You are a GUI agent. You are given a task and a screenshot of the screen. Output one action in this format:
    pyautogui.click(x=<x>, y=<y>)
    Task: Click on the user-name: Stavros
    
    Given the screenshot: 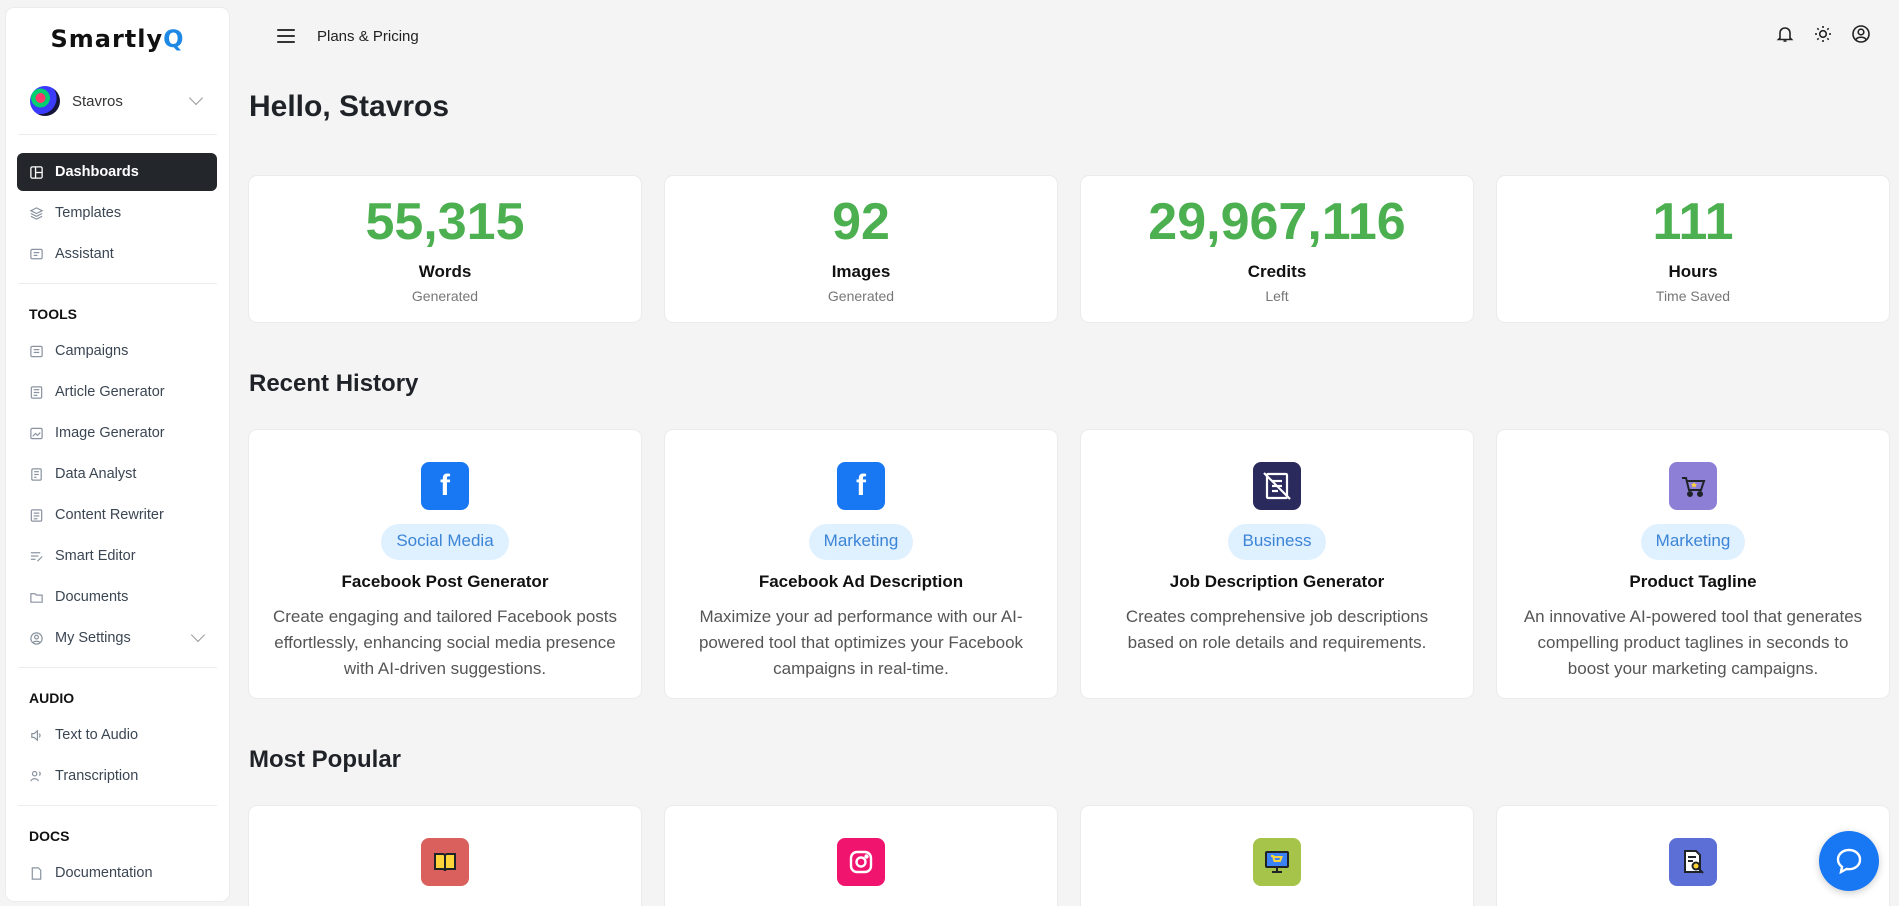 What is the action you would take?
    pyautogui.click(x=97, y=101)
    